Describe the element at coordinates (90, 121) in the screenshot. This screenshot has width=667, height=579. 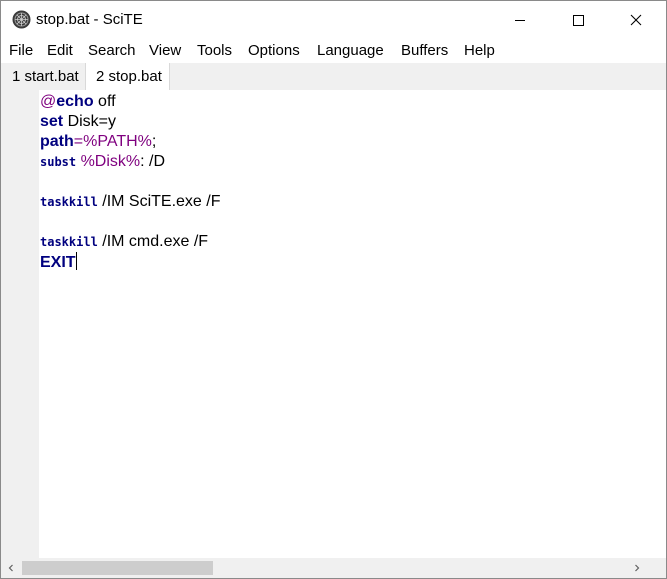
I see `code-text-run: Disk=y` at that location.